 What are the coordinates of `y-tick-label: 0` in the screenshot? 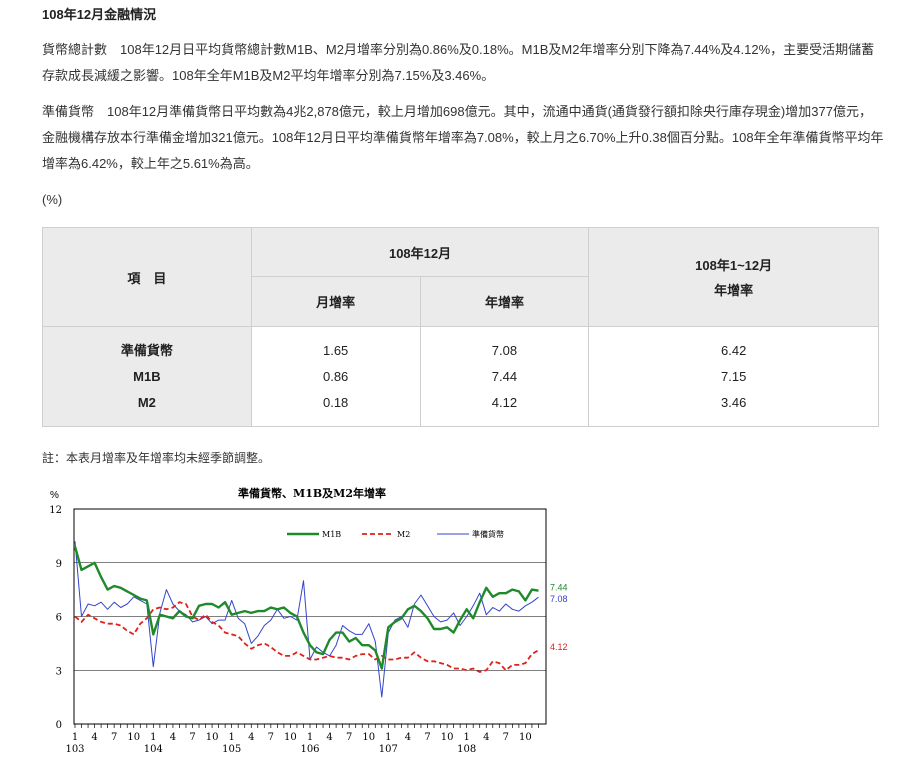 It's located at (59, 725).